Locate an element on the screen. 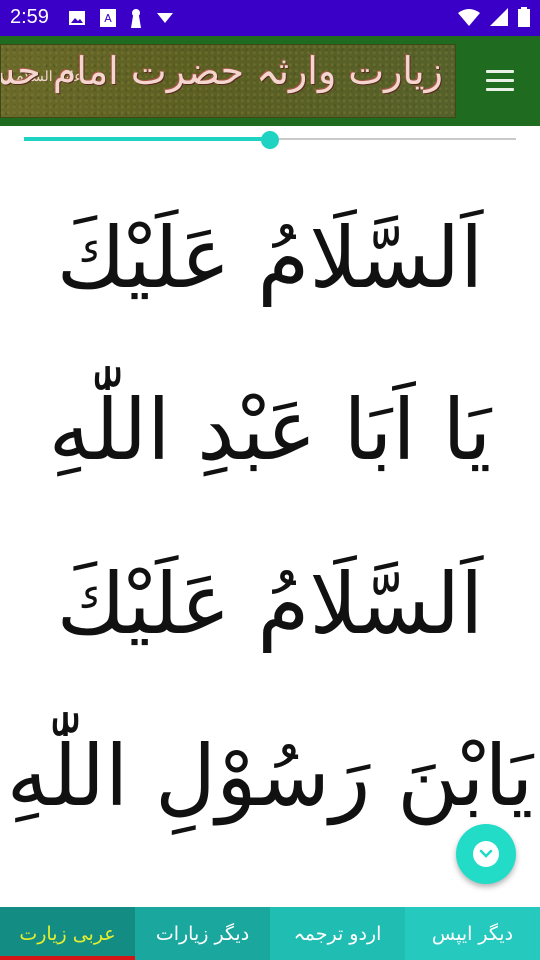 Image resolution: width=540 pixels, height=960 pixels. battery-icon is located at coordinates (524, 17).